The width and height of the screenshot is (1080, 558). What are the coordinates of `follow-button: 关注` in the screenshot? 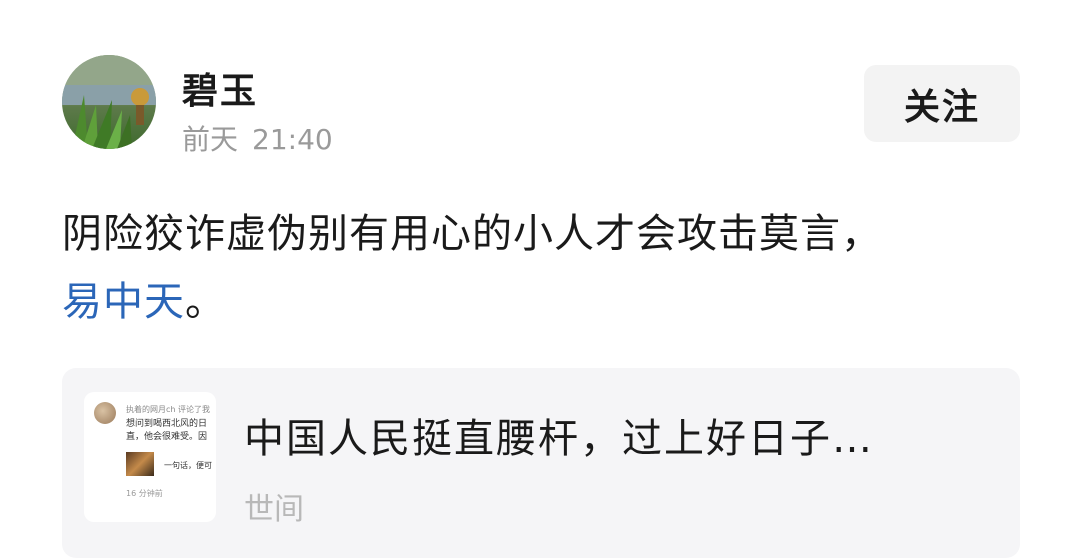 It's located at (942, 103).